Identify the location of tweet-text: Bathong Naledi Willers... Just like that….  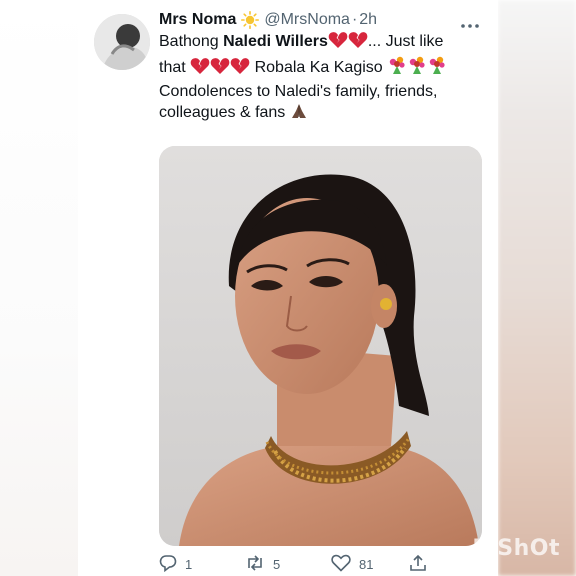
(319, 78).